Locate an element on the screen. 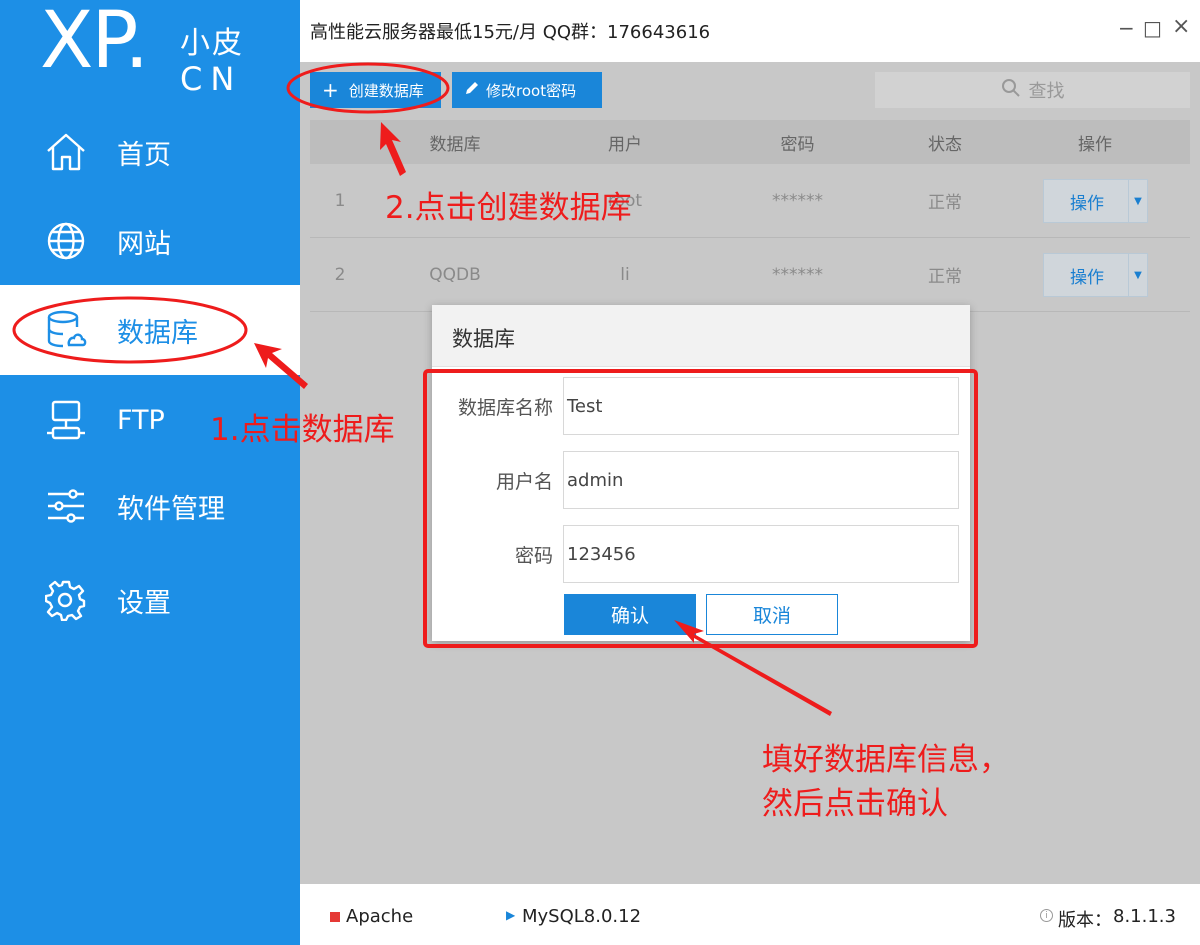  titlebar: 高性能云服务器最低15元/月 QQ群：176643616 − □ × is located at coordinates (750, 31).